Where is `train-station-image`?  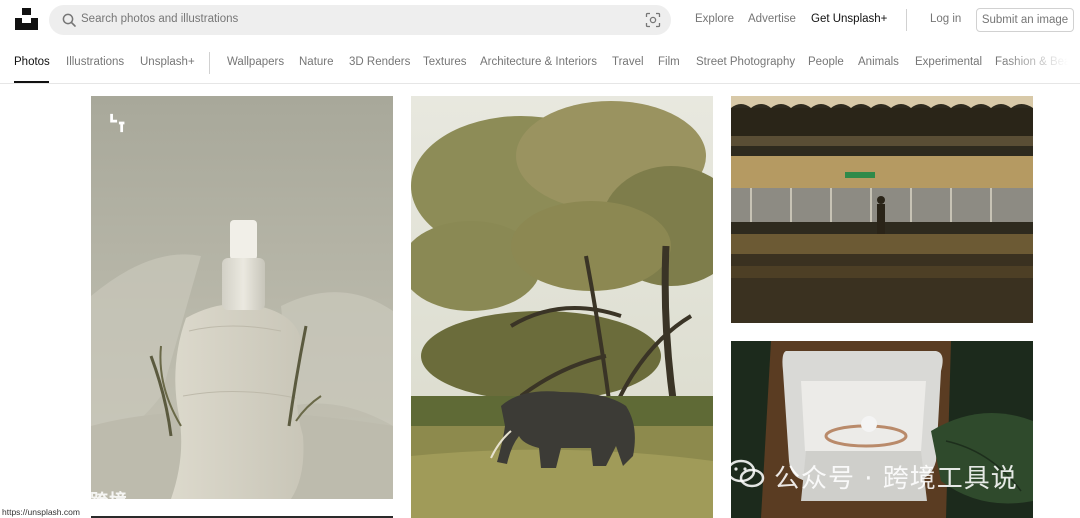 train-station-image is located at coordinates (882, 209).